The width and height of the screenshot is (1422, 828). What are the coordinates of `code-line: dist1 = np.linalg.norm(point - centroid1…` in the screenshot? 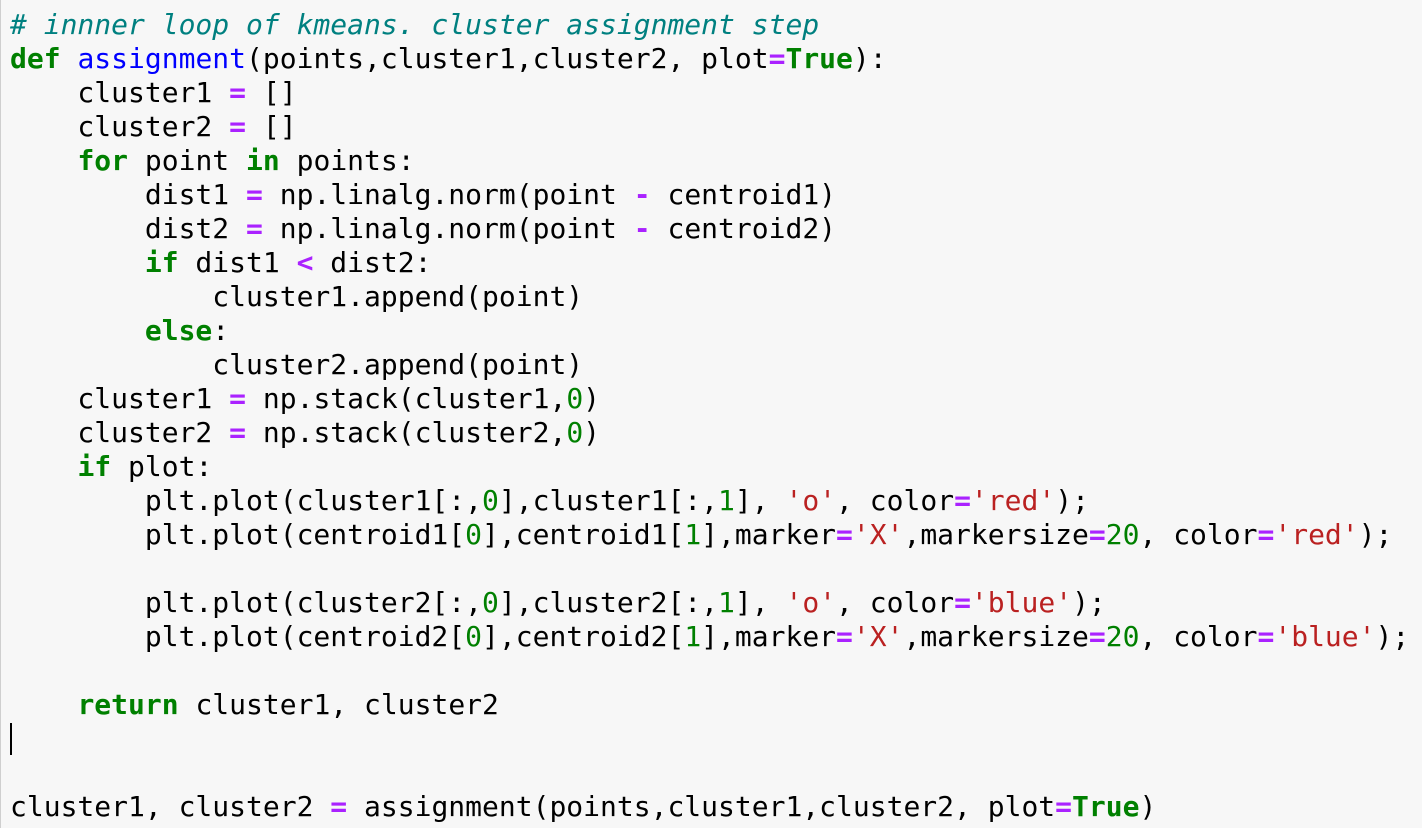 It's located at (709, 195).